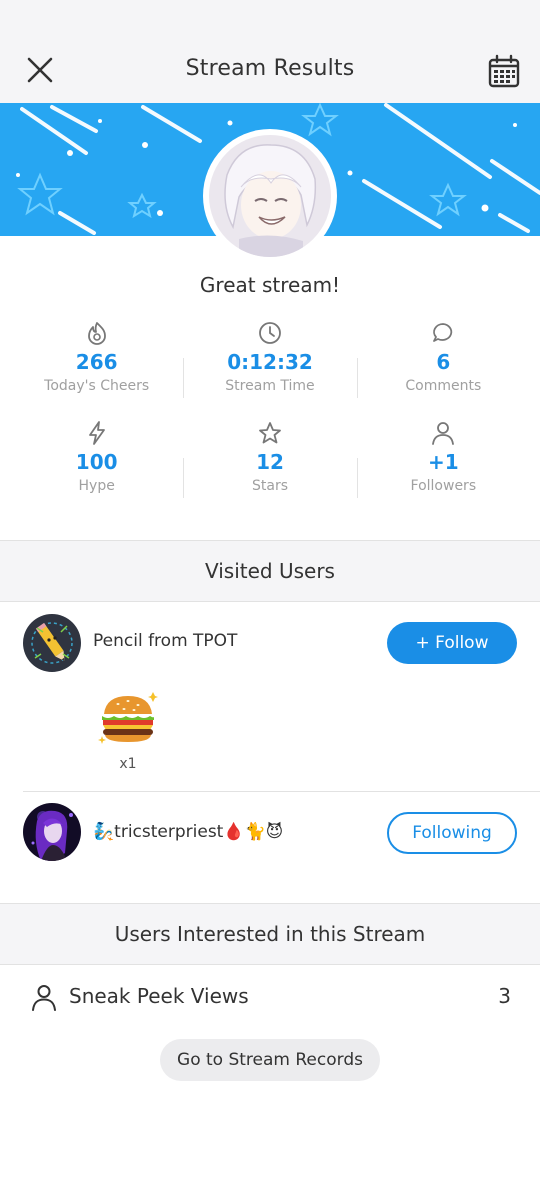  Describe the element at coordinates (270, 196) in the screenshot. I see `host-avatar` at that location.